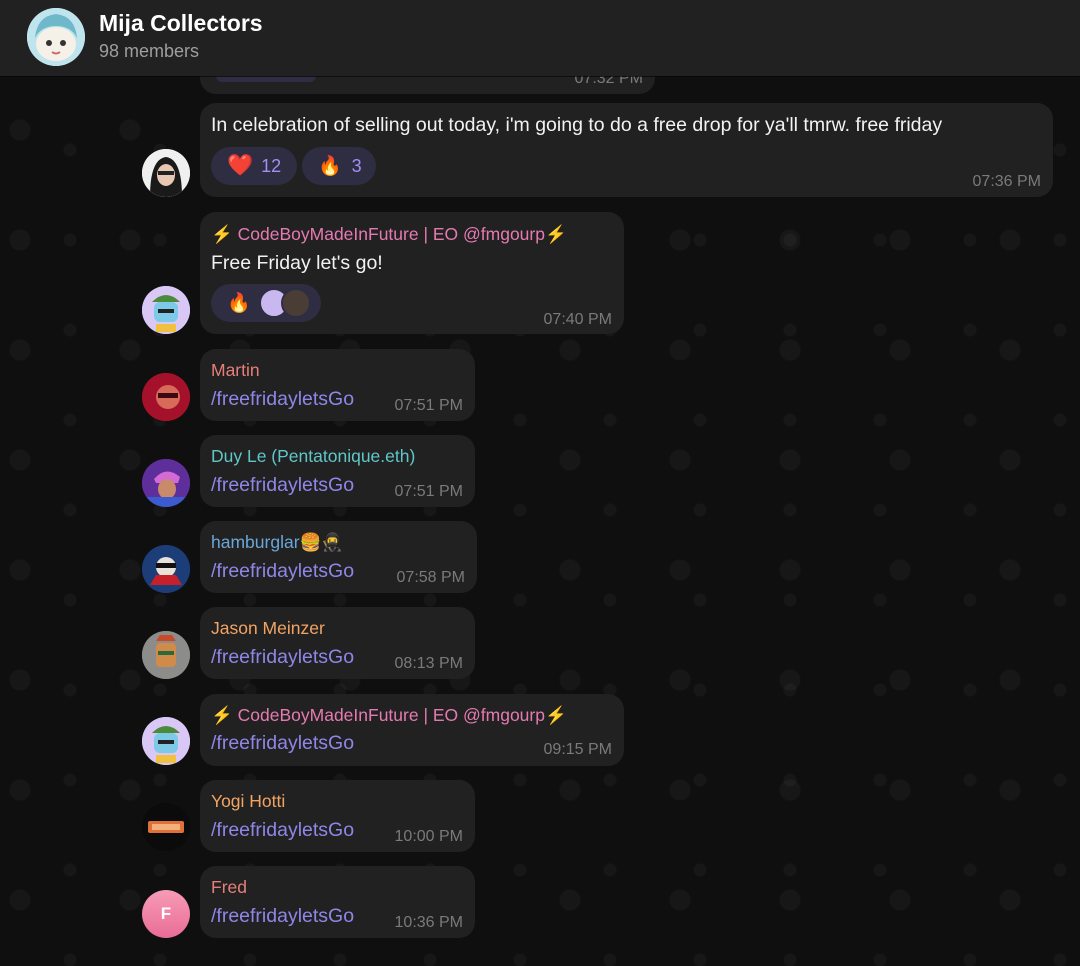 This screenshot has width=1080, height=966. I want to click on message-time: 09:15 PM, so click(577, 749).